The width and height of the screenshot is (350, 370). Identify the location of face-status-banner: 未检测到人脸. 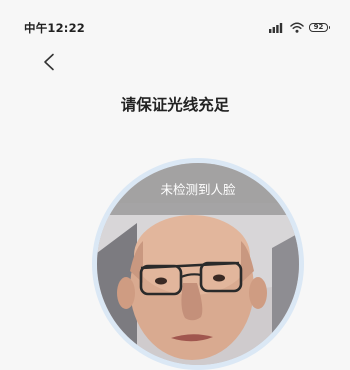
(198, 189).